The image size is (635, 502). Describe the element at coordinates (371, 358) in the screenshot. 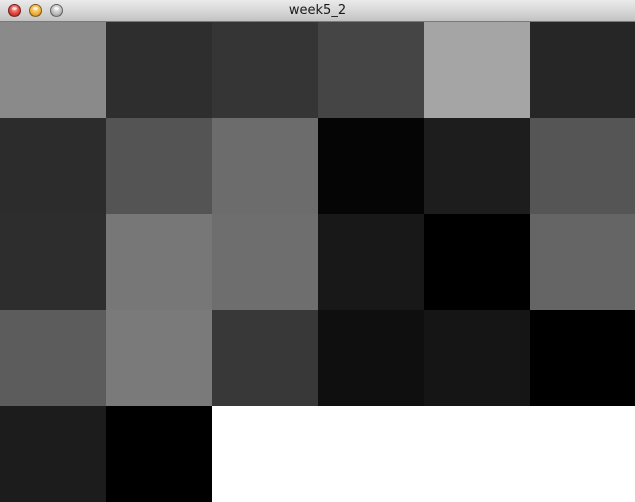

I see `grid-cell-r3-c3` at that location.